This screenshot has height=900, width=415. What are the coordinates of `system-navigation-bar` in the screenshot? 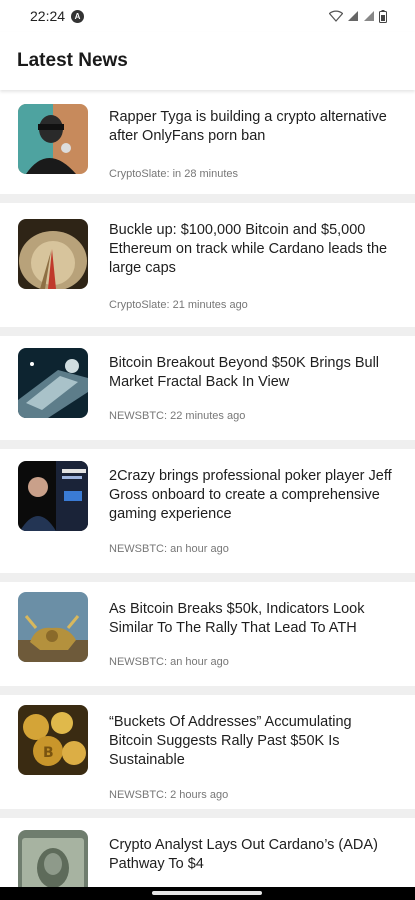 It's located at (207, 893).